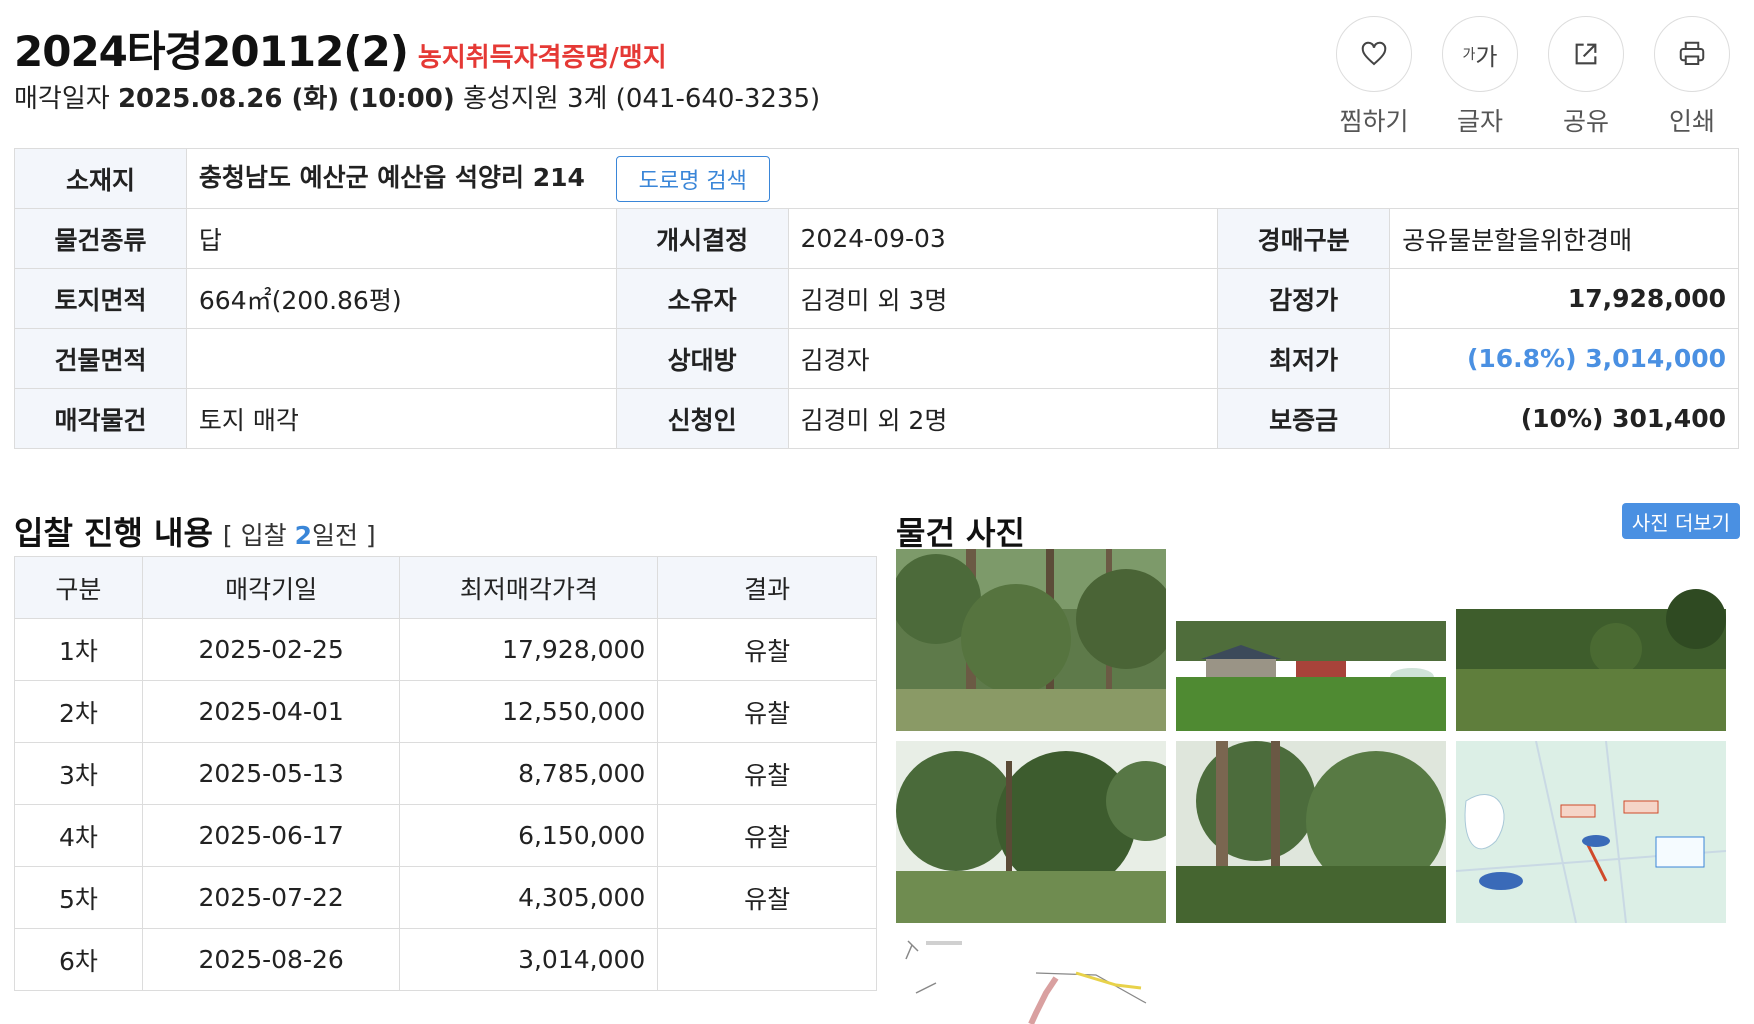 The image size is (1754, 1024). What do you see at coordinates (271, 897) in the screenshot?
I see `date-cell: 2025-07-22` at bounding box center [271, 897].